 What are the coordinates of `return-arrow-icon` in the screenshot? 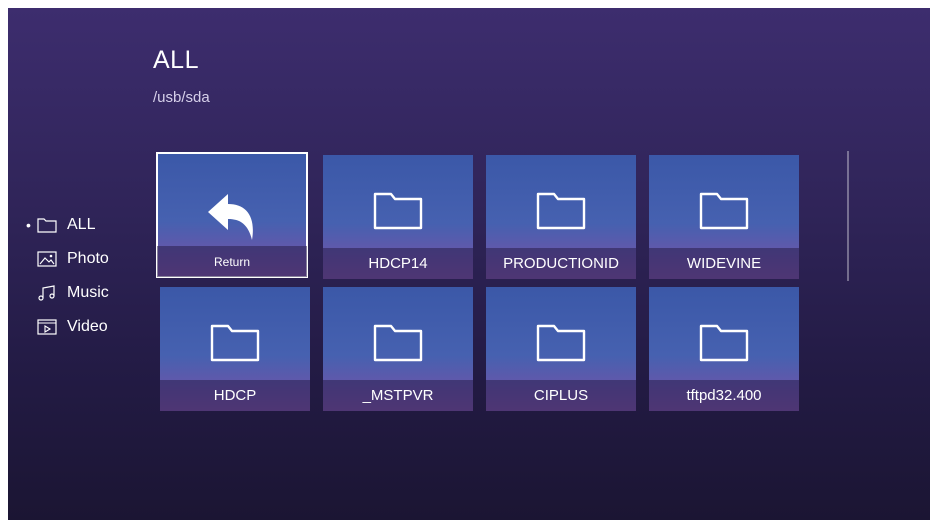 It's located at (232, 214).